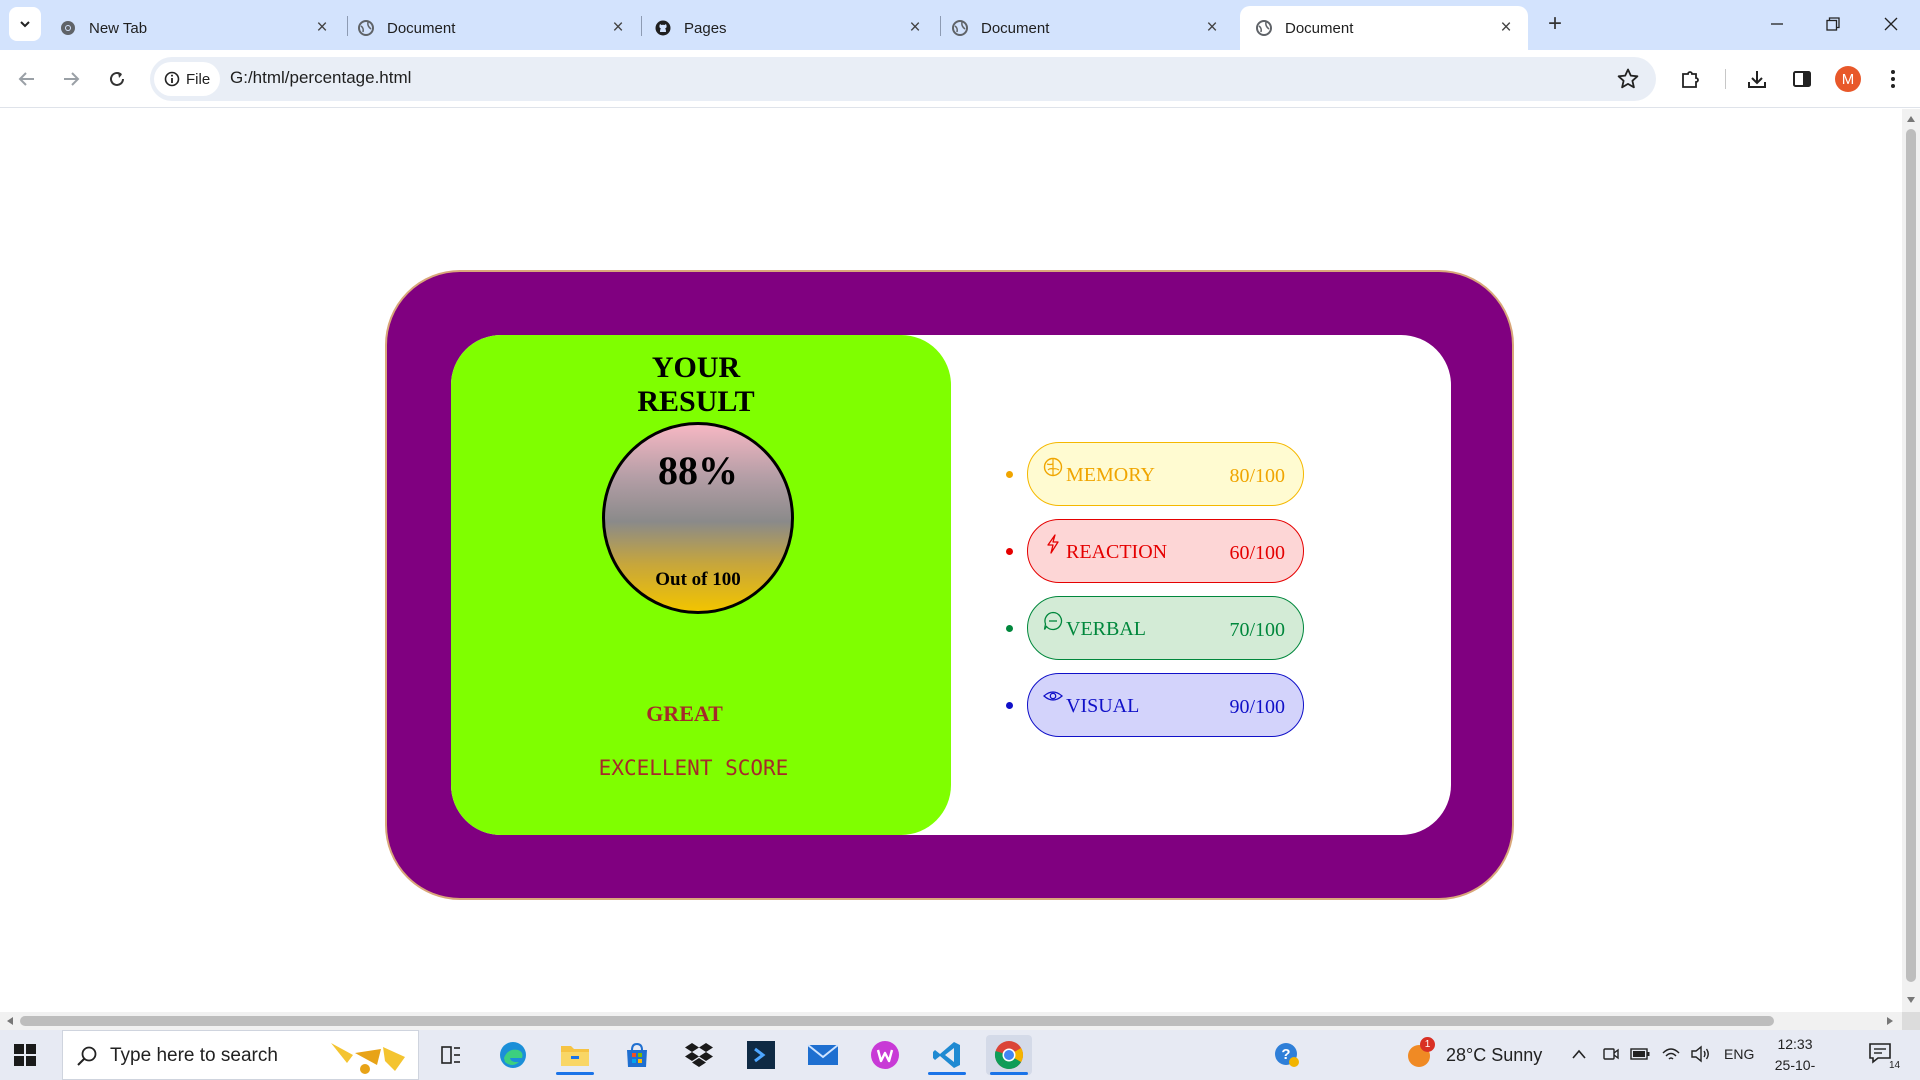 This screenshot has width=1920, height=1080. I want to click on language-indicator: ENG, so click(1739, 1054).